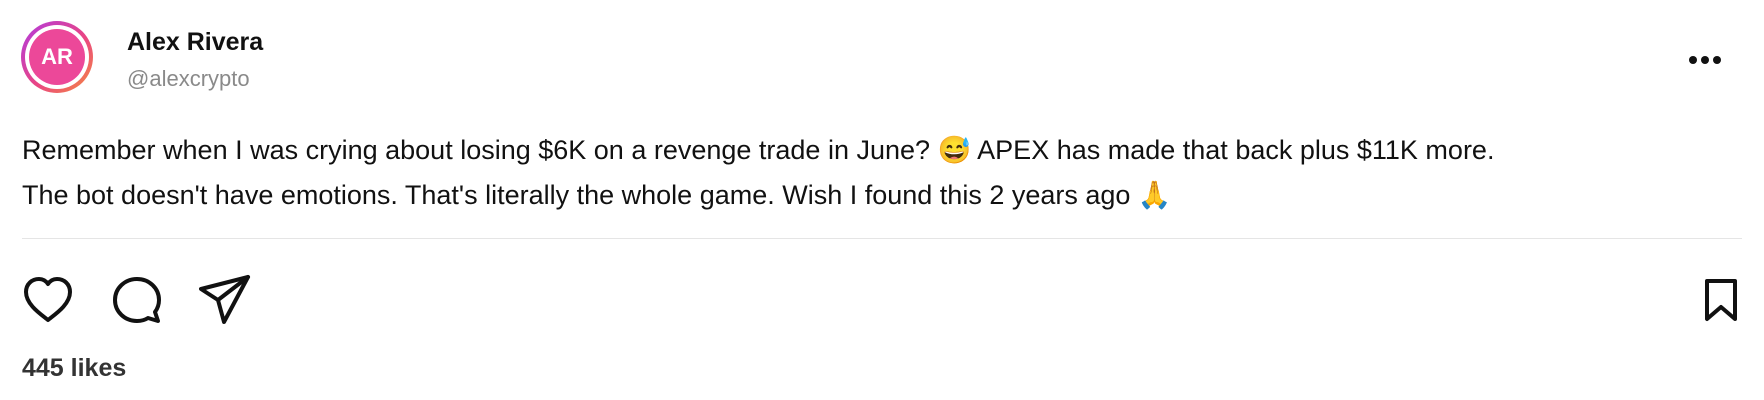  I want to click on comment-button, so click(137, 300).